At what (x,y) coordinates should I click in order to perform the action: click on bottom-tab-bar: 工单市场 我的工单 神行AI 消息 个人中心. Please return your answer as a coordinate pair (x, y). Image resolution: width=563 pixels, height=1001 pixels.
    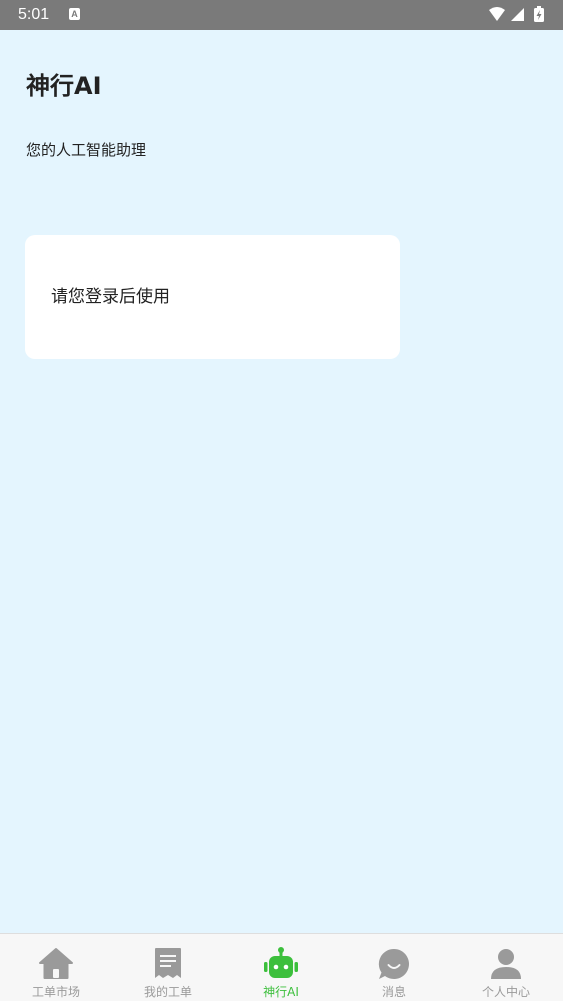
    Looking at the image, I should click on (281, 967).